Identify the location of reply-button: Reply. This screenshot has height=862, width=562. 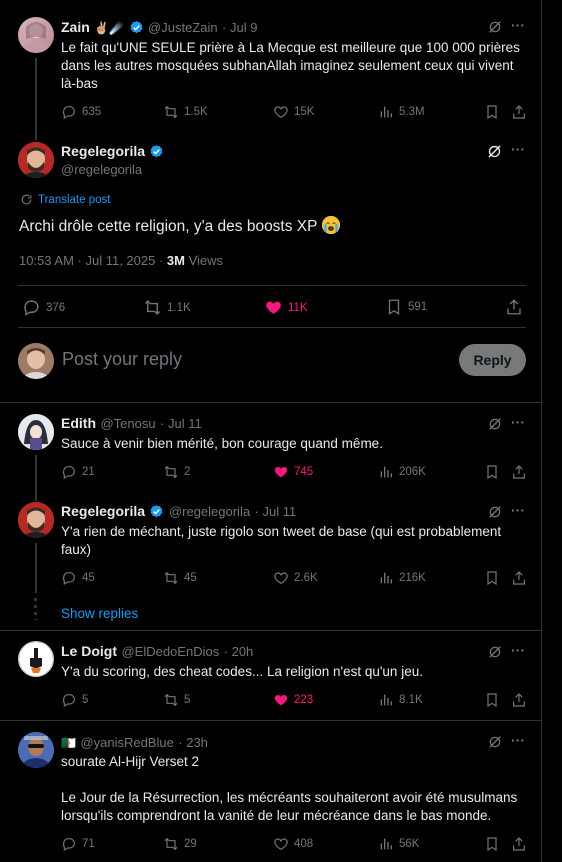
(492, 360).